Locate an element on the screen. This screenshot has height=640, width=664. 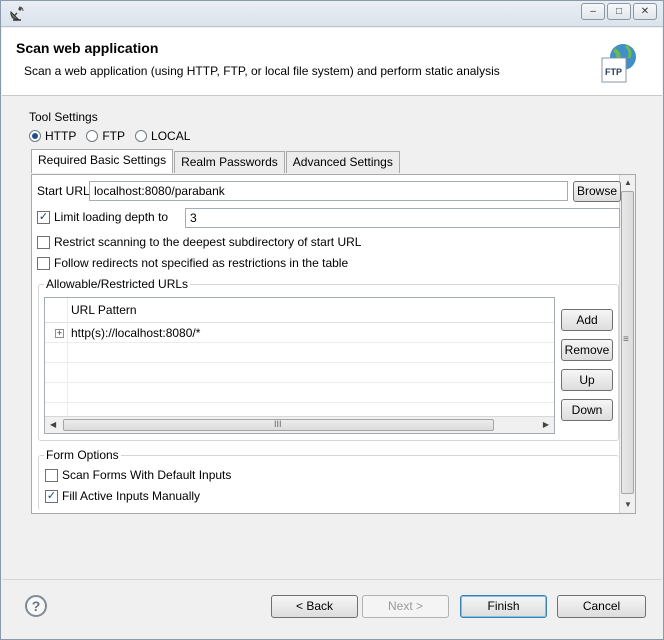
form-options-label: Form Options is located at coordinates (82, 455).